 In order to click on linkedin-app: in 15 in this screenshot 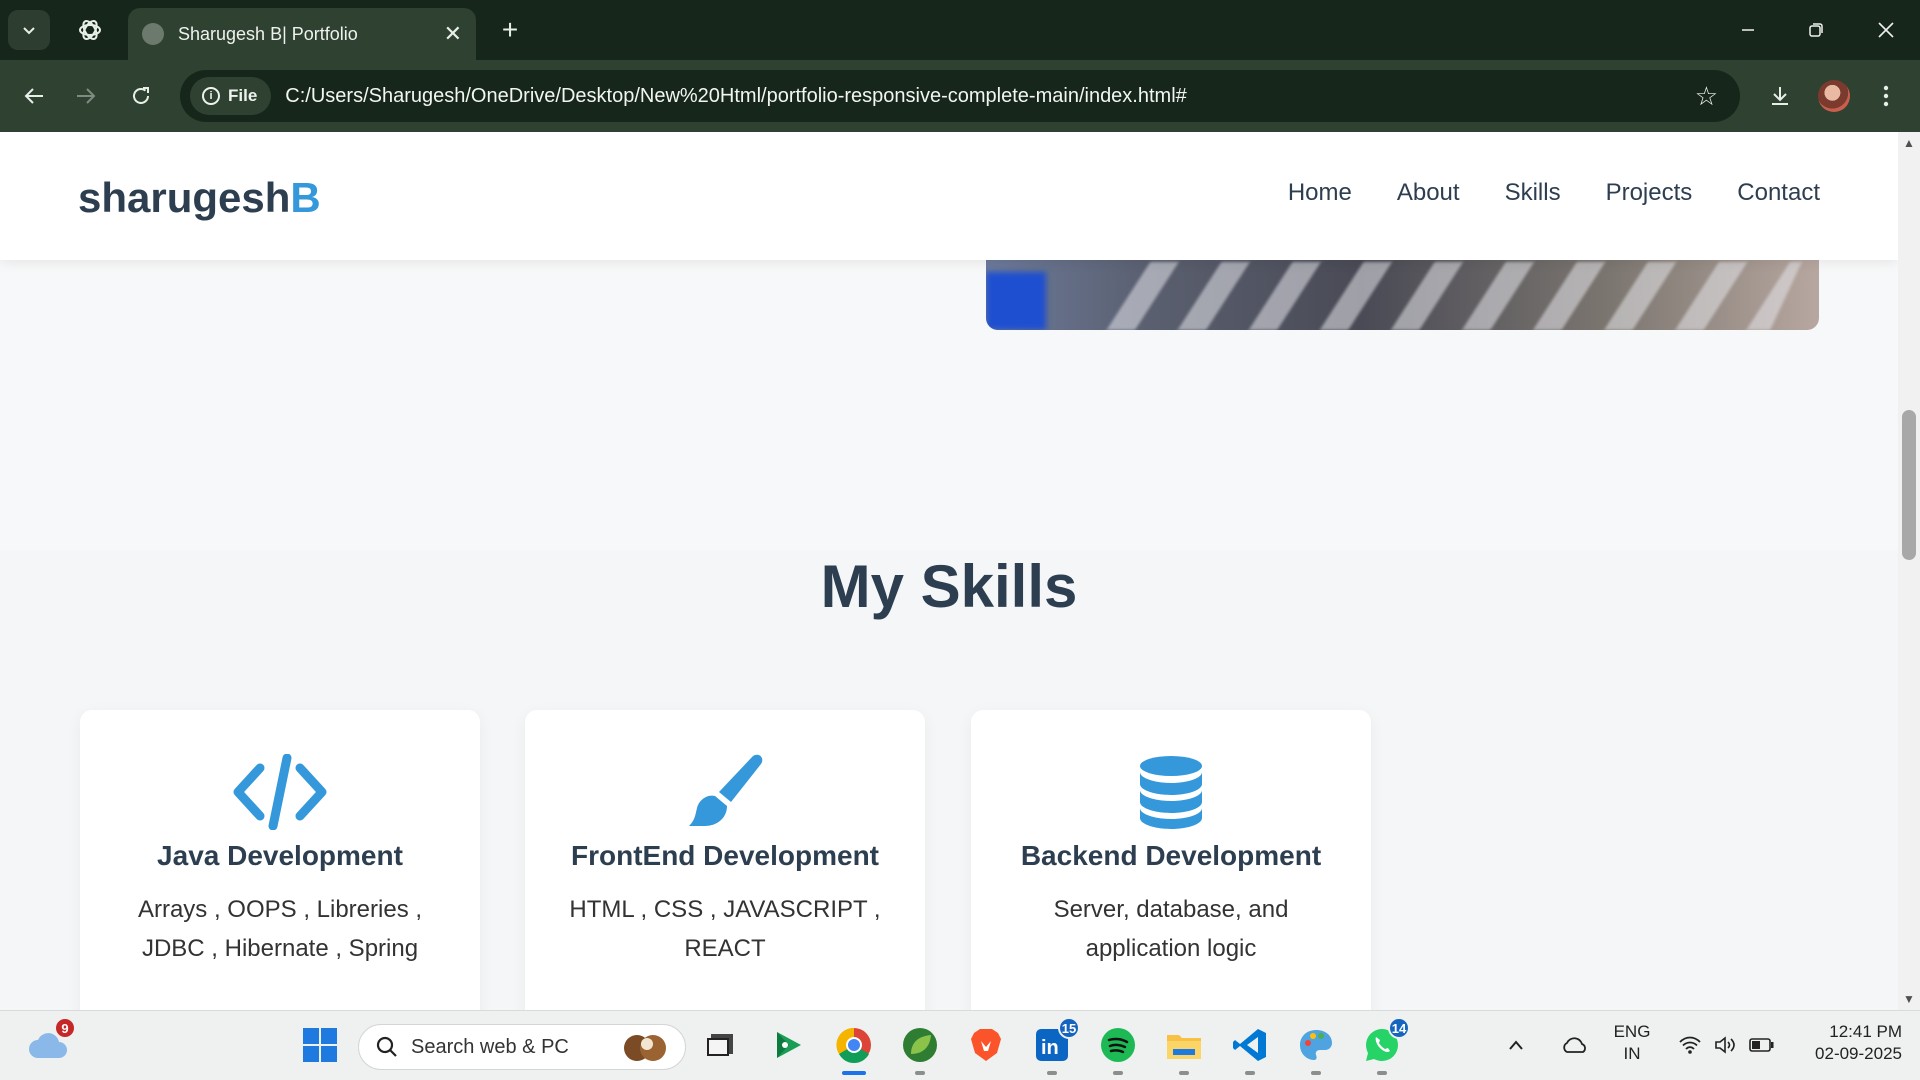, I will do `click(1054, 1046)`.